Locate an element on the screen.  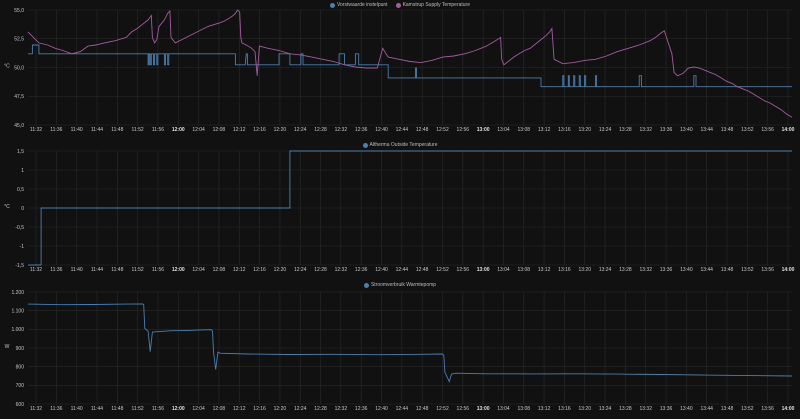
x-tick-label: 12:40 is located at coordinates (381, 130).